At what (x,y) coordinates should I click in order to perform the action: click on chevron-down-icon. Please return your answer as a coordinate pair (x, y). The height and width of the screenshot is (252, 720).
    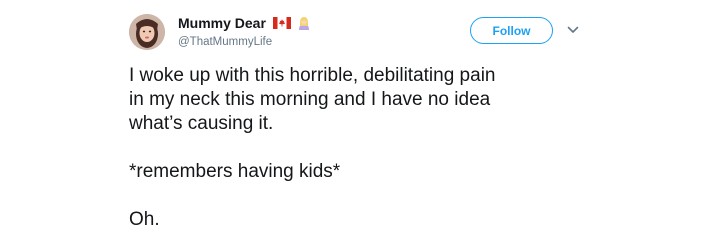
    Looking at the image, I should click on (573, 30).